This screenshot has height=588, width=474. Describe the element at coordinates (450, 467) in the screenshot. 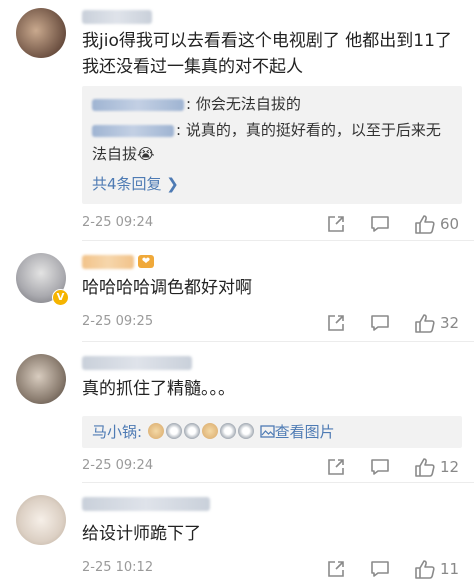

I see `like-count: 12` at that location.